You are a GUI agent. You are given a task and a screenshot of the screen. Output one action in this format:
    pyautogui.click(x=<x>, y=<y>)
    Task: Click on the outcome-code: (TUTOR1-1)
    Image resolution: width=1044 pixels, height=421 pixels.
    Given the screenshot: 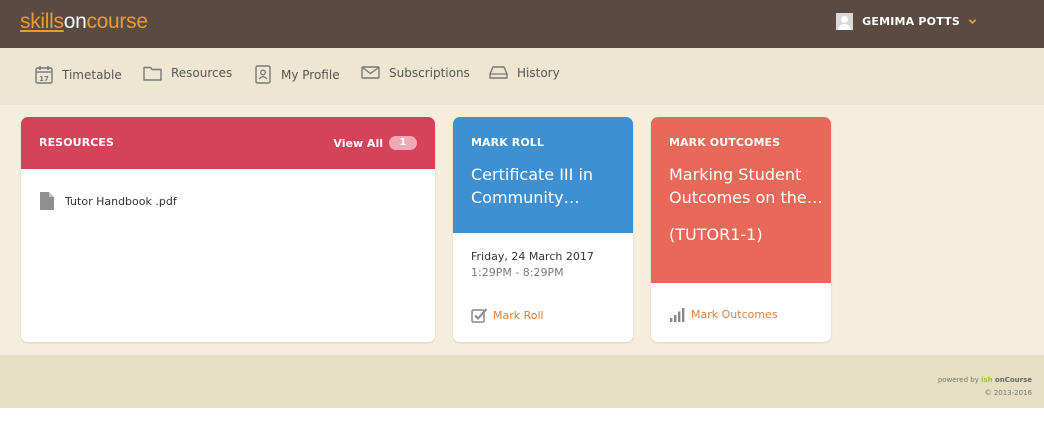 What is the action you would take?
    pyautogui.click(x=716, y=234)
    